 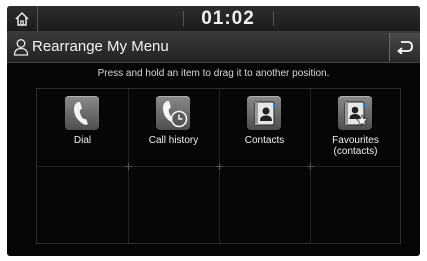 I want to click on page-title: Rearrange My Menu, so click(x=100, y=46).